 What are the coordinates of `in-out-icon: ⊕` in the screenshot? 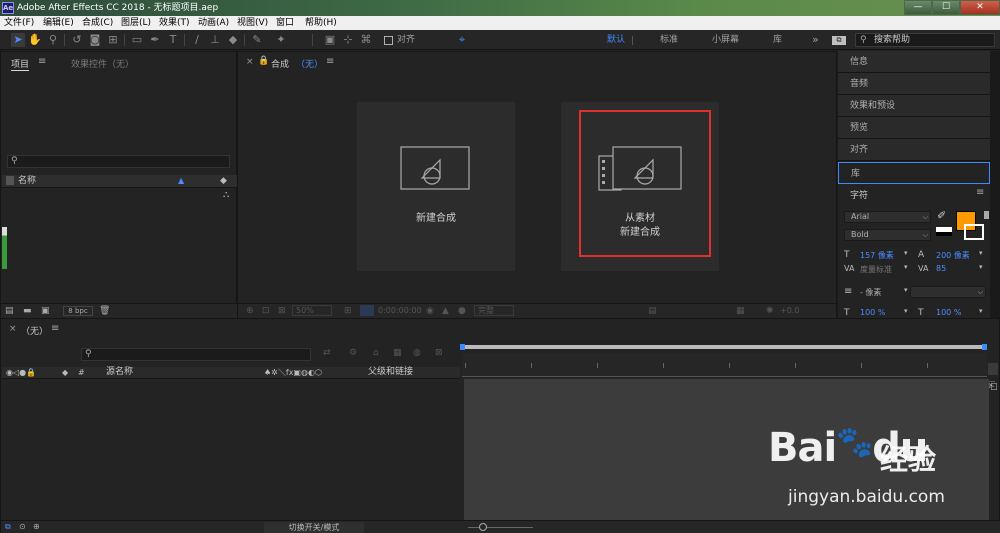 It's located at (36, 526).